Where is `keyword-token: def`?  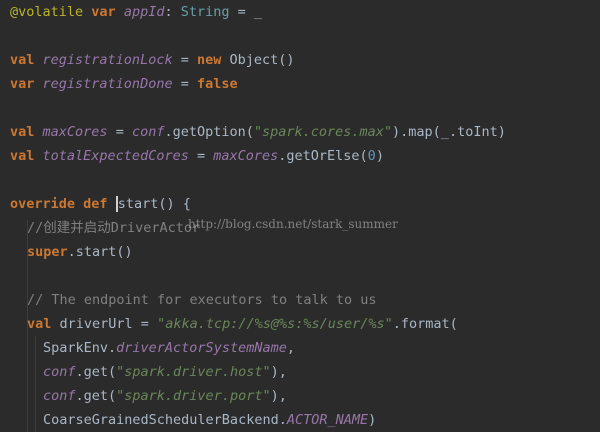
keyword-token: def is located at coordinates (95, 204).